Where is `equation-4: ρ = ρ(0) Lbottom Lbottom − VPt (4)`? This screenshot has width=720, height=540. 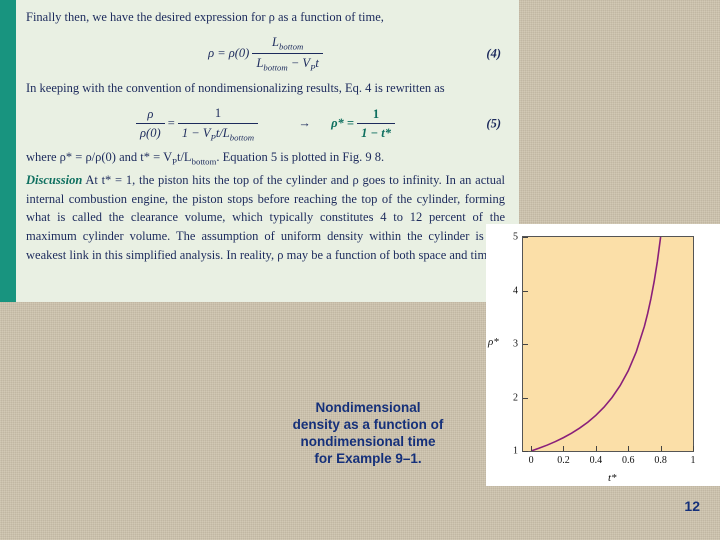 equation-4: ρ = ρ(0) Lbottom Lbottom − VPt (4) is located at coordinates (265, 54).